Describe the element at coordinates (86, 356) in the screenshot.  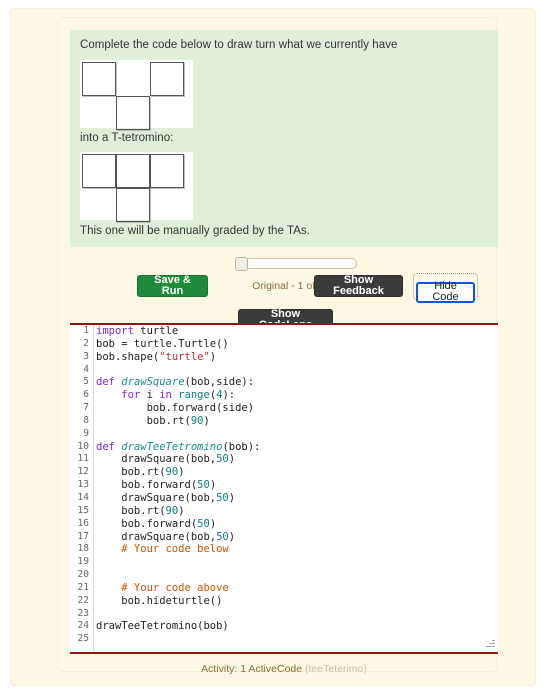
I see `line-number: 3` at that location.